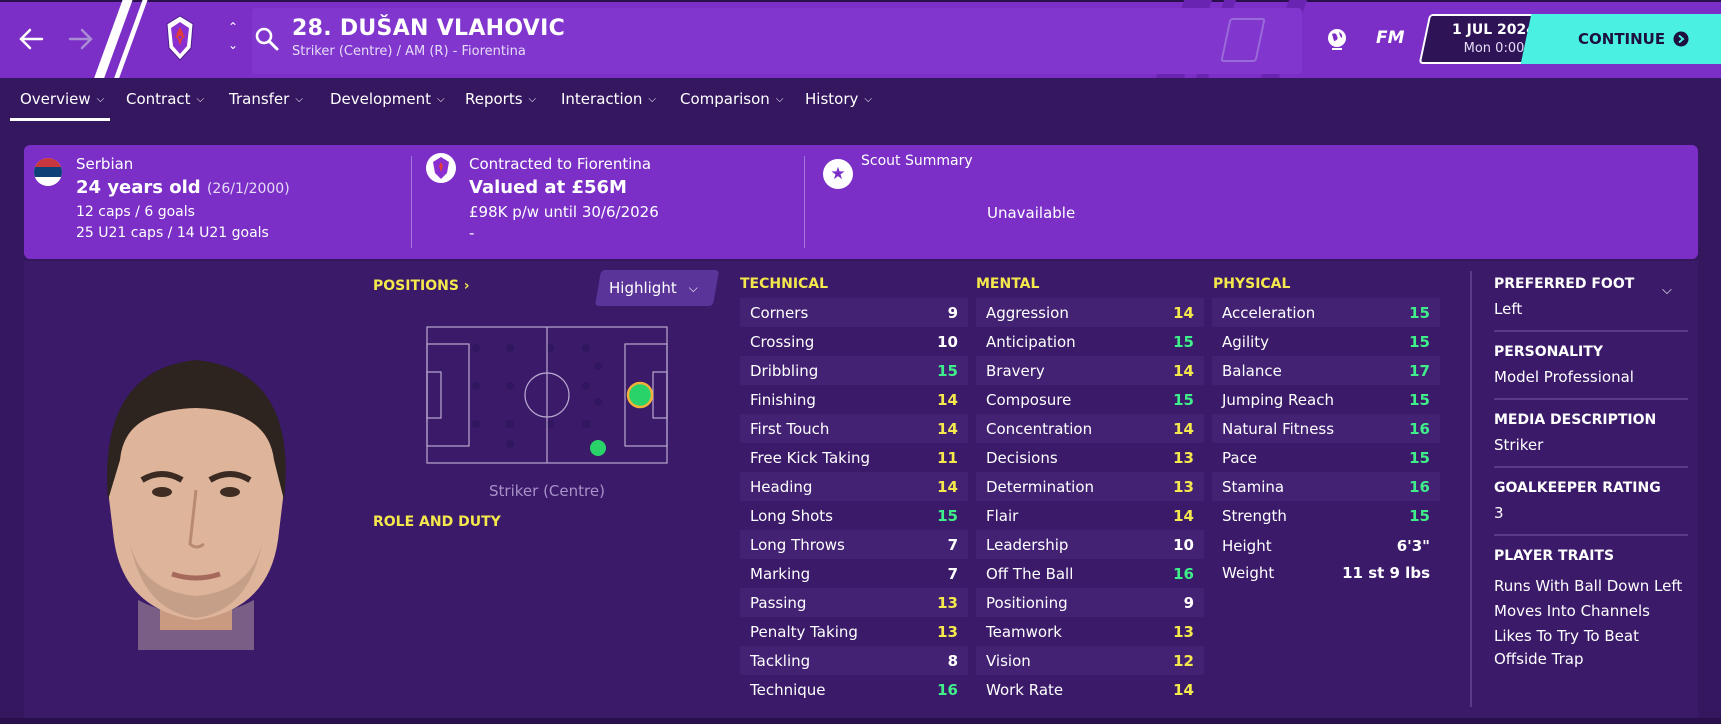  I want to click on attribute-row-physical: Natural Fitness 16, so click(1326, 428).